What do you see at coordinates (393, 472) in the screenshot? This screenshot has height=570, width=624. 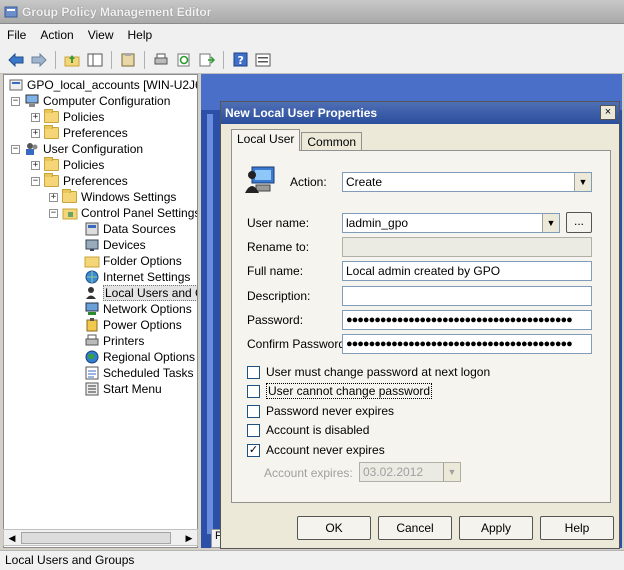 I see `account-expires-value: 03.02.2012` at bounding box center [393, 472].